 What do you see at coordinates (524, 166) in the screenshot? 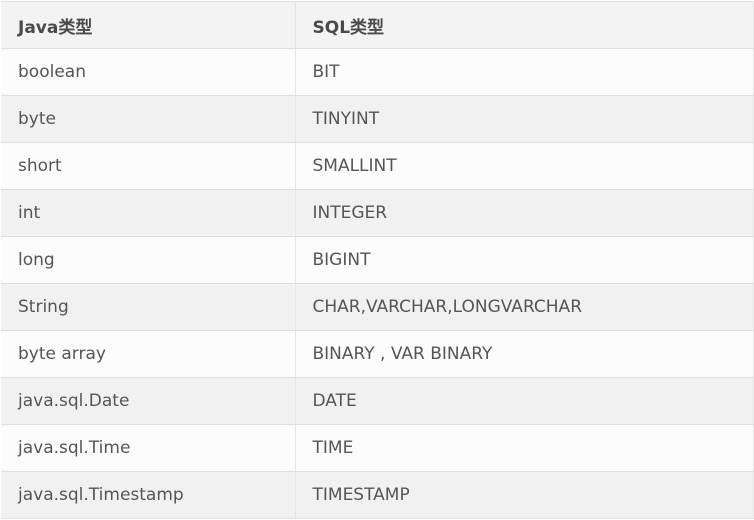
I see `sql-type-cell: SMALLINT` at bounding box center [524, 166].